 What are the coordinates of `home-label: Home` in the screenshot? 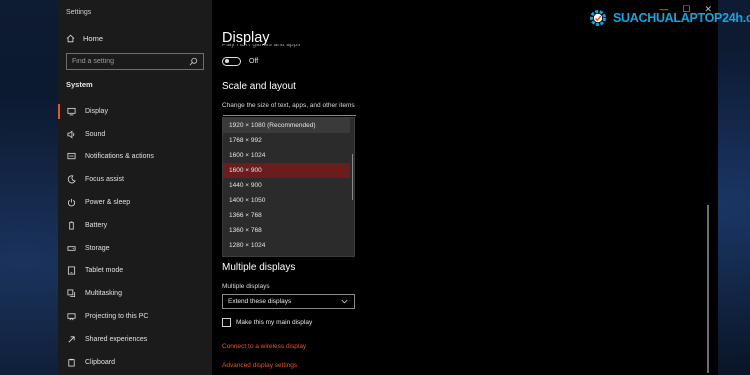 It's located at (93, 38).